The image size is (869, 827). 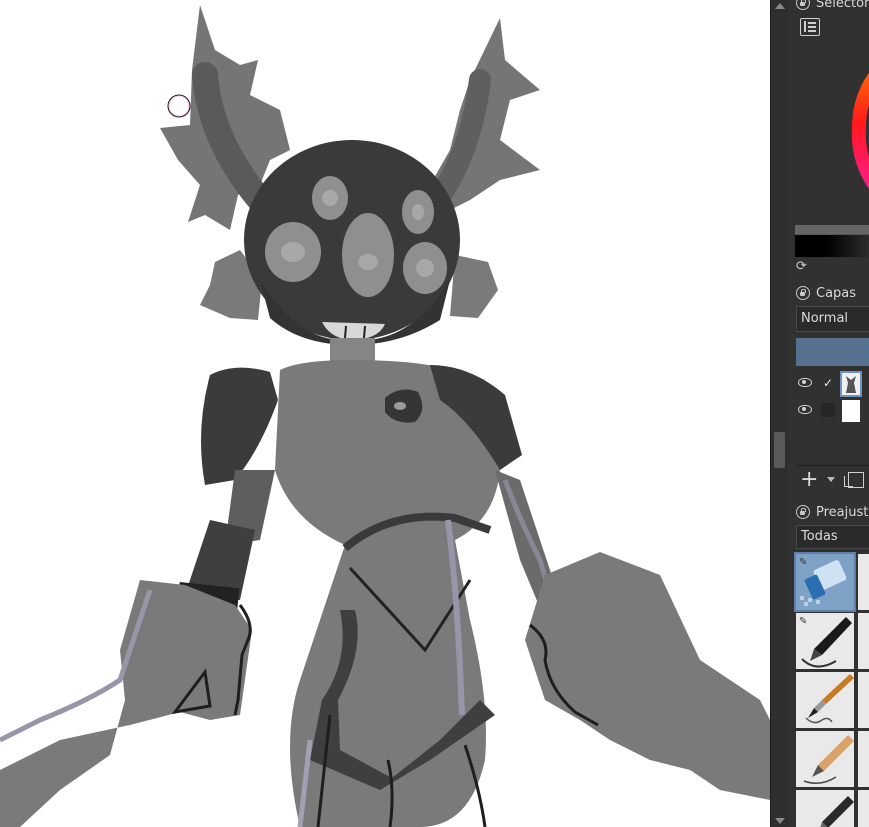 I want to click on right-hand, so click(x=647, y=676).